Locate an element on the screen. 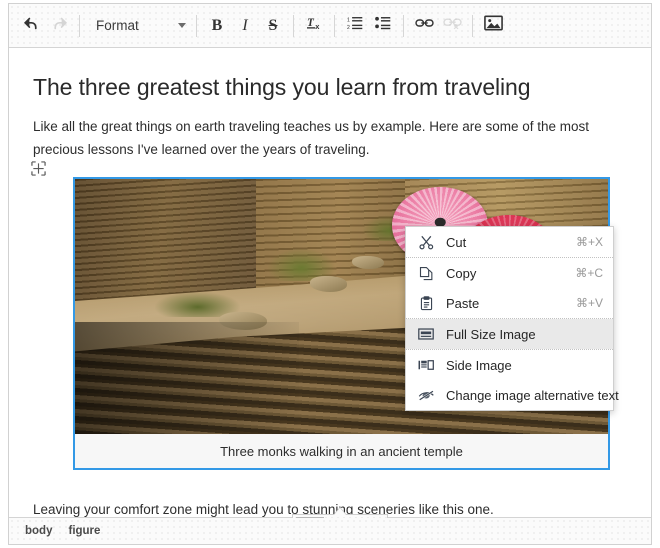 The height and width of the screenshot is (548, 660). full-size-image-icon is located at coordinates (426, 334).